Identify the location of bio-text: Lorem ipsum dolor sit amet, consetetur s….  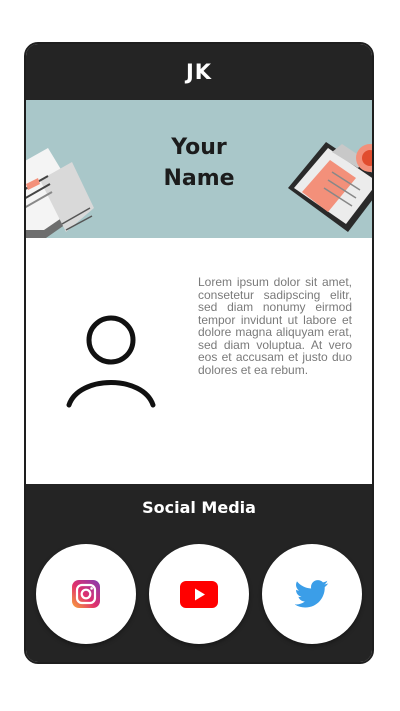
(275, 326).